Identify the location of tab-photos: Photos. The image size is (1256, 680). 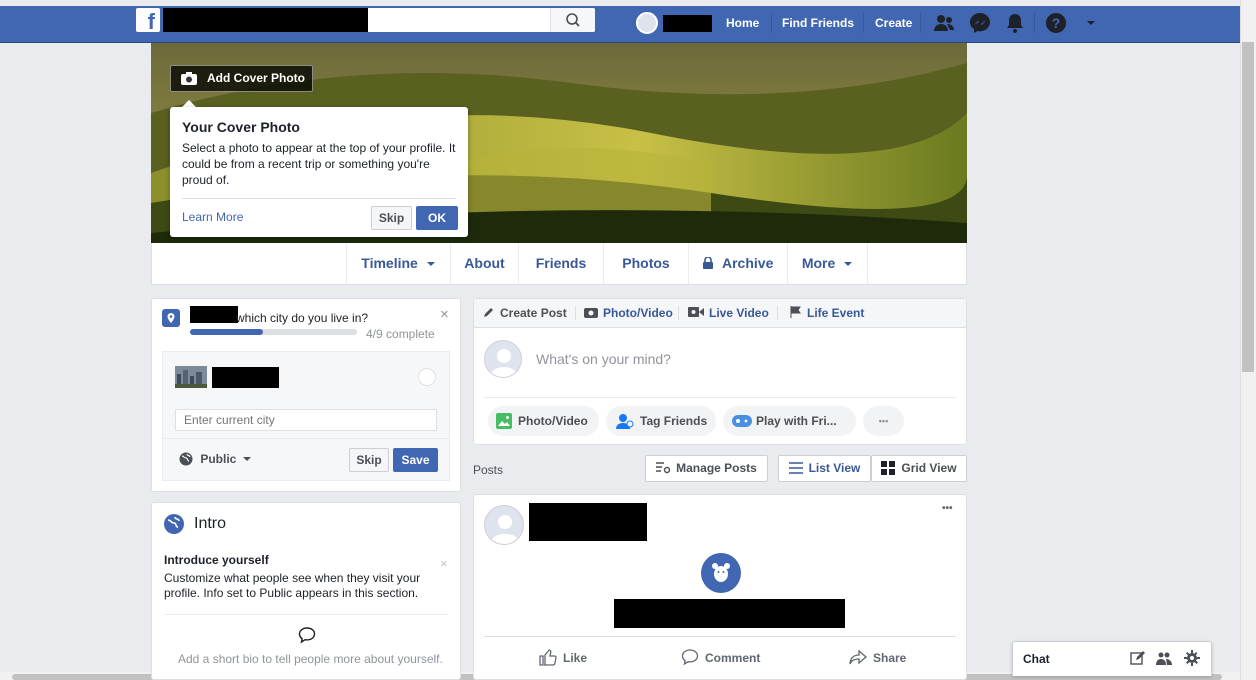
(645, 264).